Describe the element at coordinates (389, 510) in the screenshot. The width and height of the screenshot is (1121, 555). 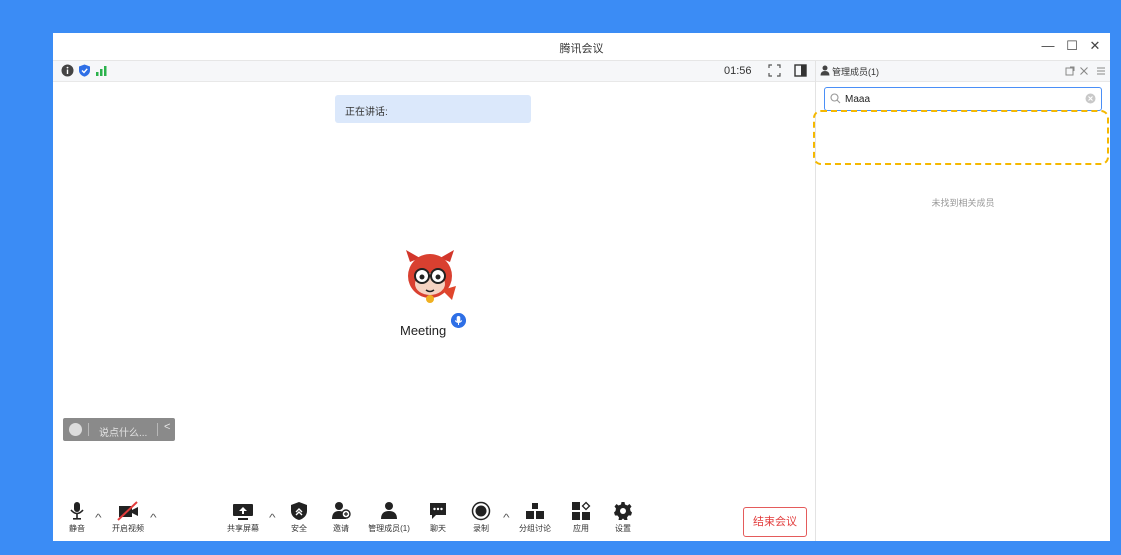
I see `members-icon` at that location.